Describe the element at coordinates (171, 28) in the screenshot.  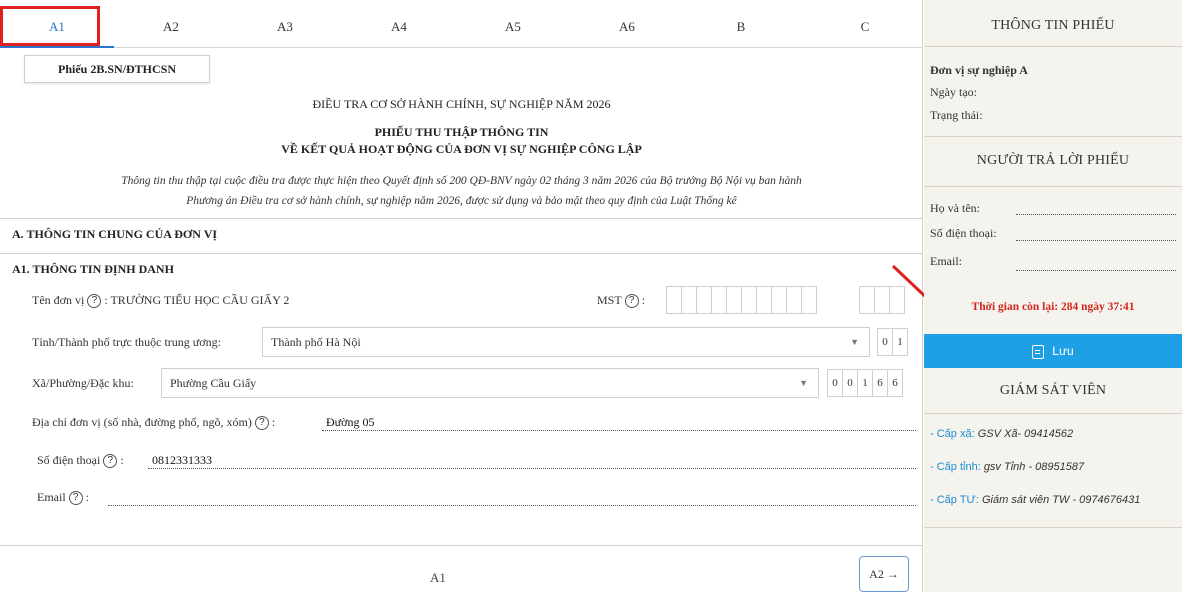
I see `tab-a2: A2` at that location.